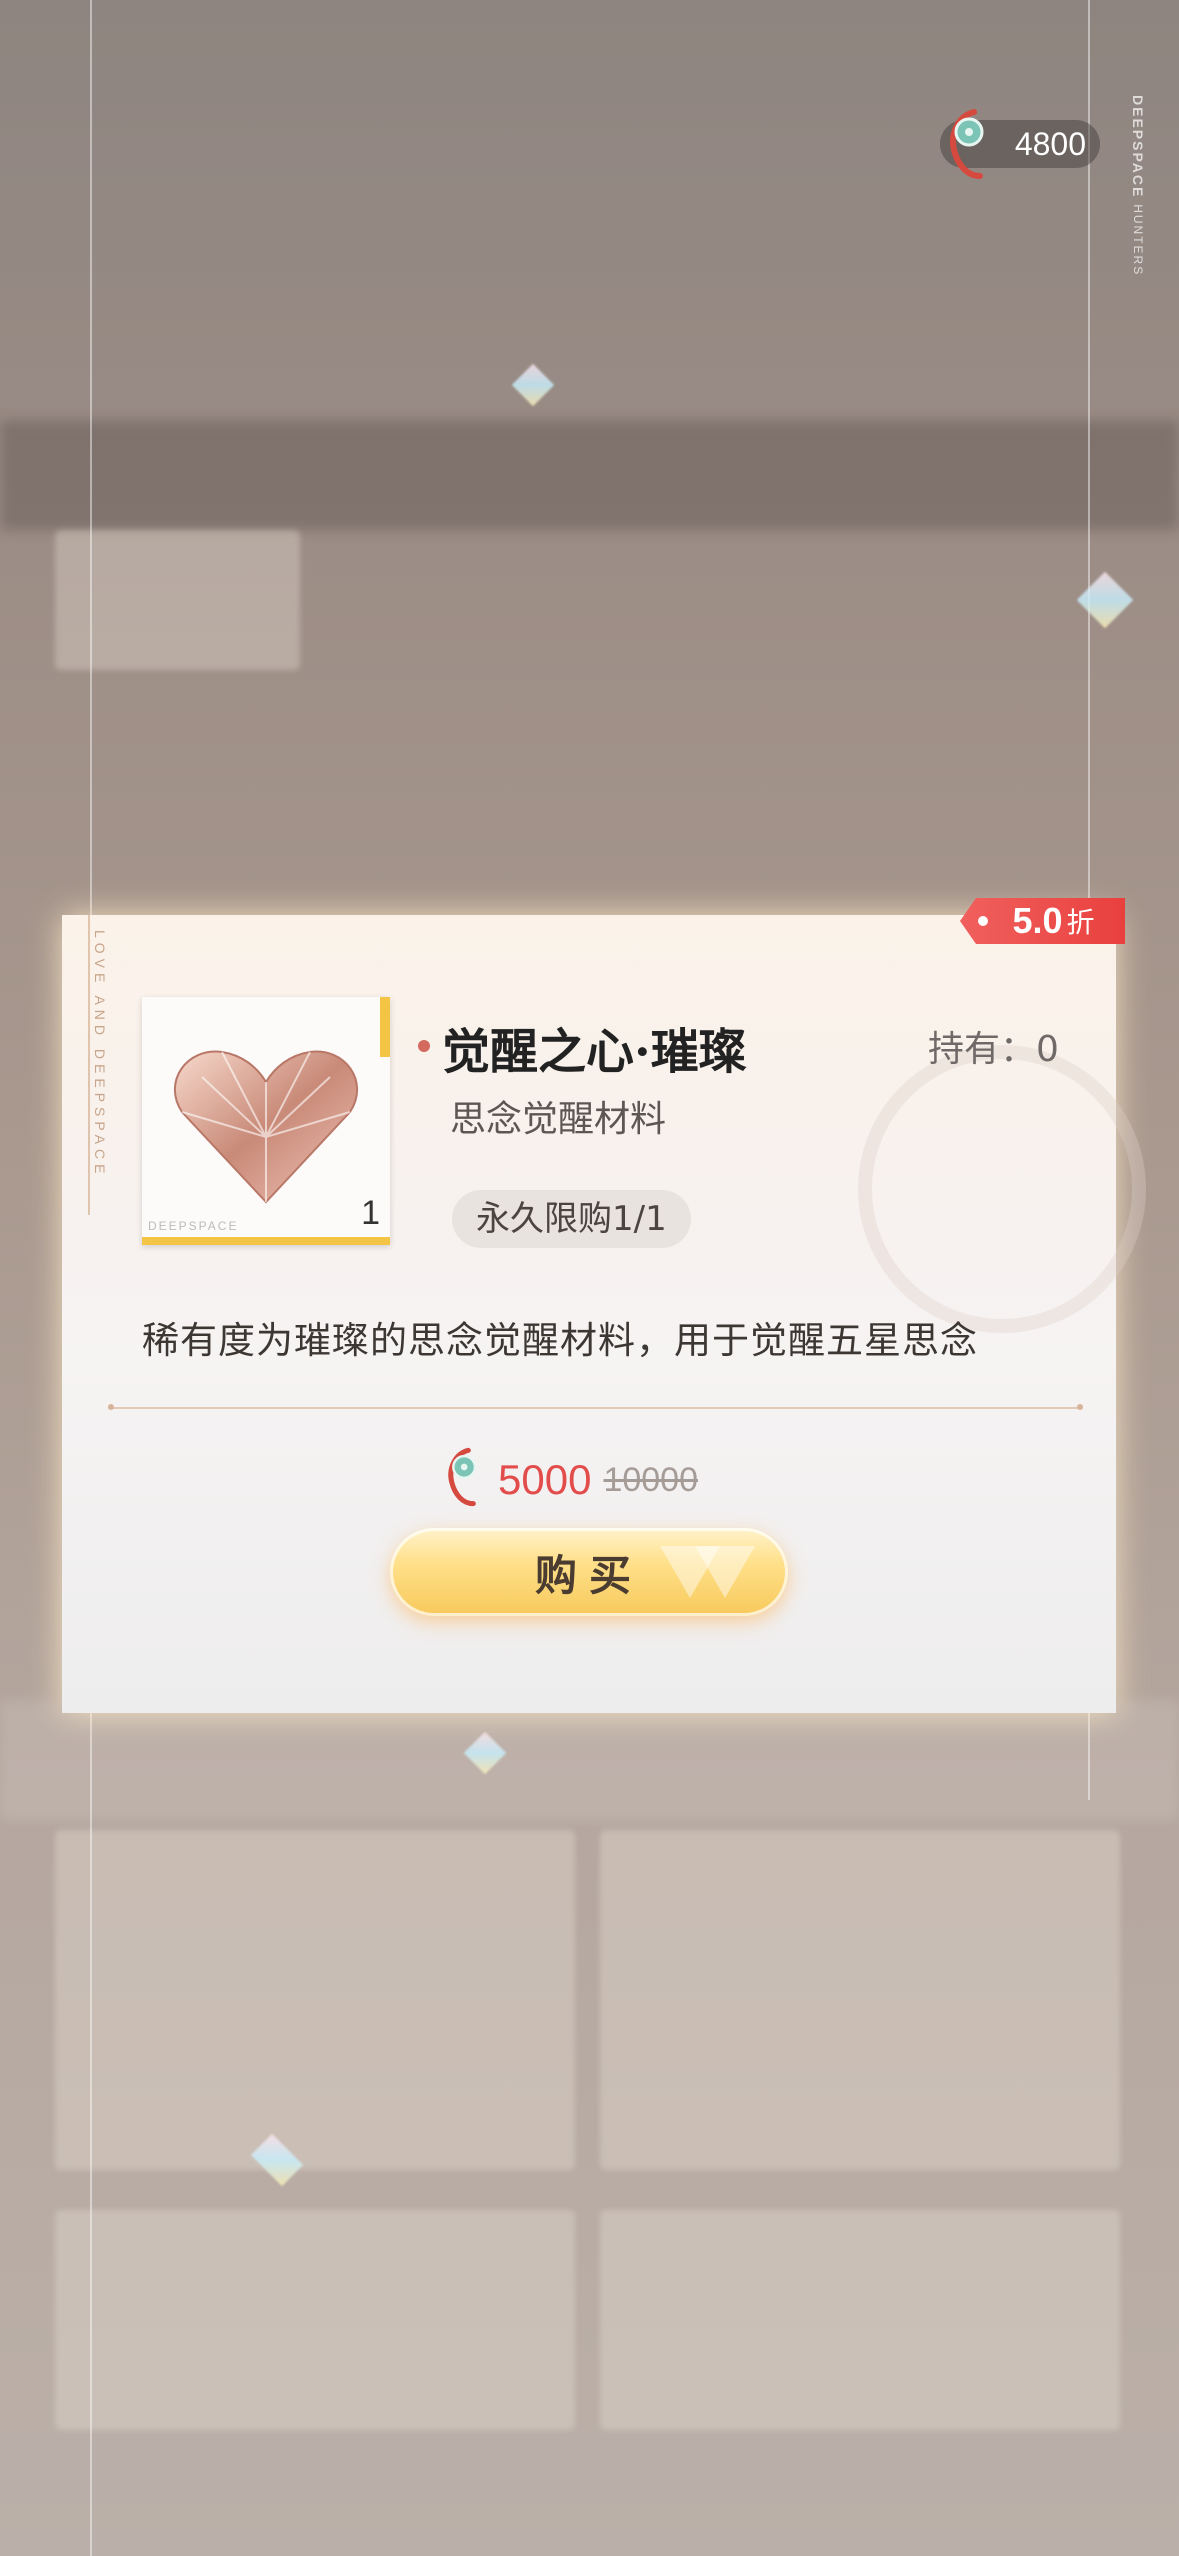 This screenshot has width=1179, height=2556. What do you see at coordinates (594, 1052) in the screenshot?
I see `item-name: 觉醒之心·璀璨` at bounding box center [594, 1052].